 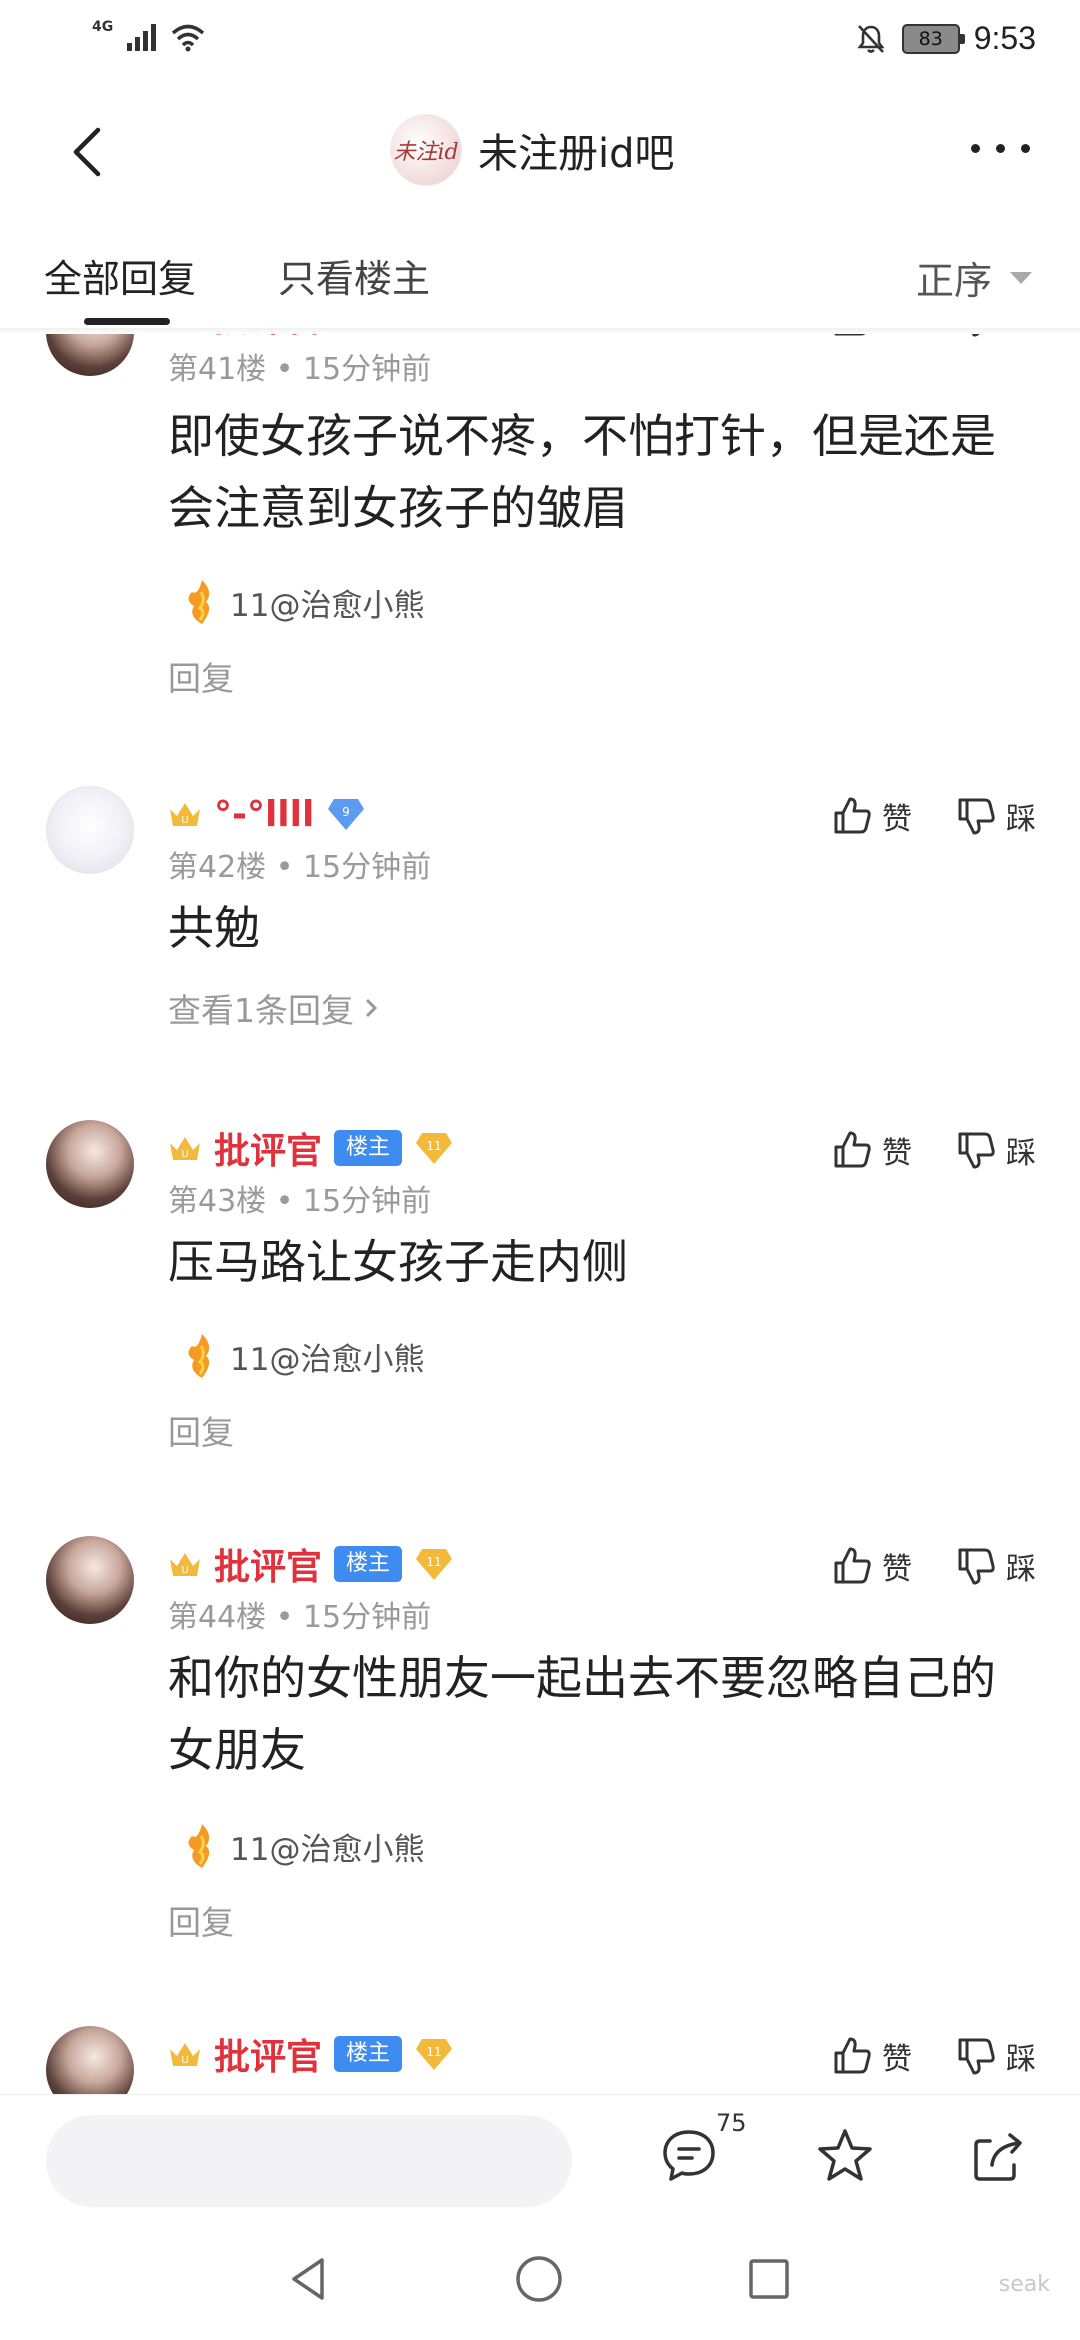 I want to click on level-badge-icon: 9, so click(x=346, y=814).